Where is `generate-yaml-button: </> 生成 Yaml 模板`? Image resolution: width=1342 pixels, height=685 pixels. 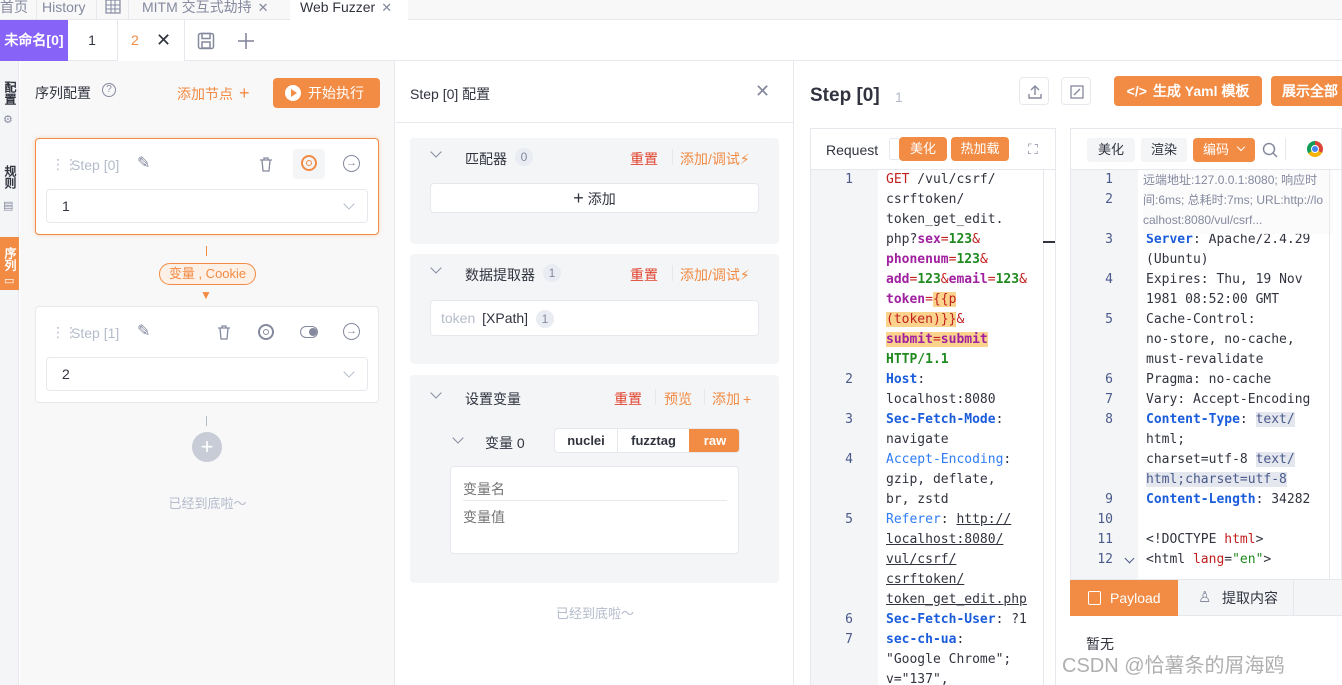 generate-yaml-button: </> 生成 Yaml 模板 is located at coordinates (1188, 91).